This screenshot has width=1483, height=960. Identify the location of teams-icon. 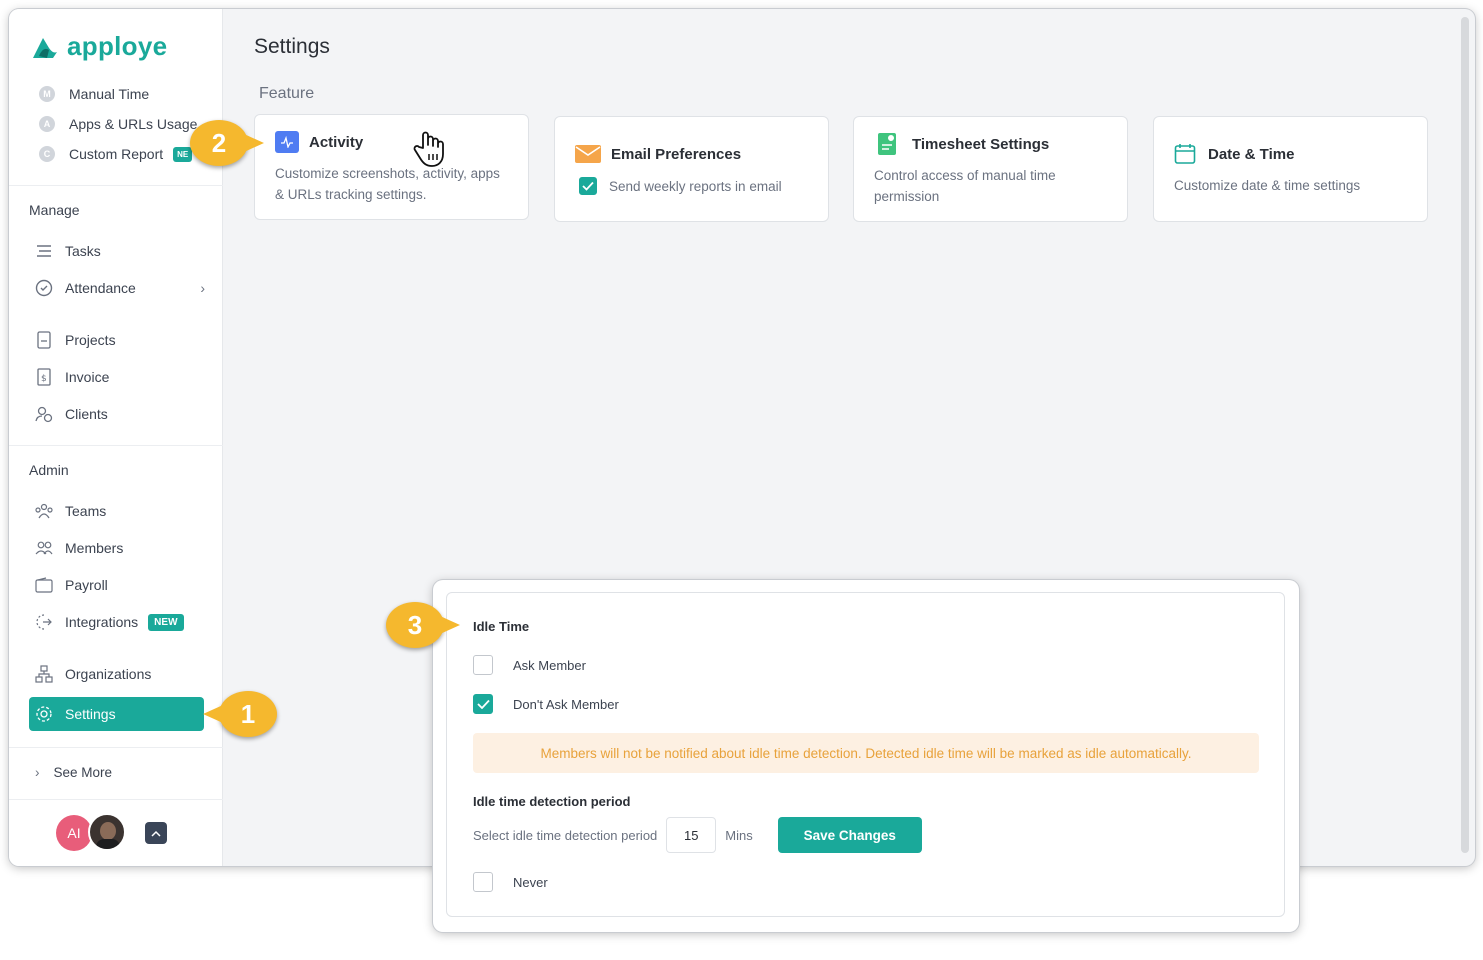
(44, 511).